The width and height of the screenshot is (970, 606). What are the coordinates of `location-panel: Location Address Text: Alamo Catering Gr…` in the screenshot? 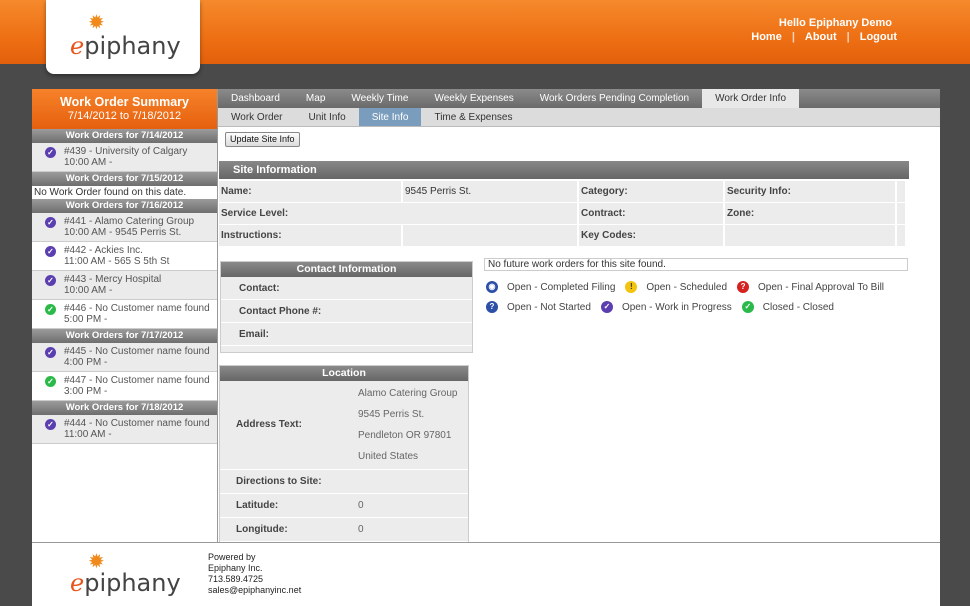 It's located at (344, 453).